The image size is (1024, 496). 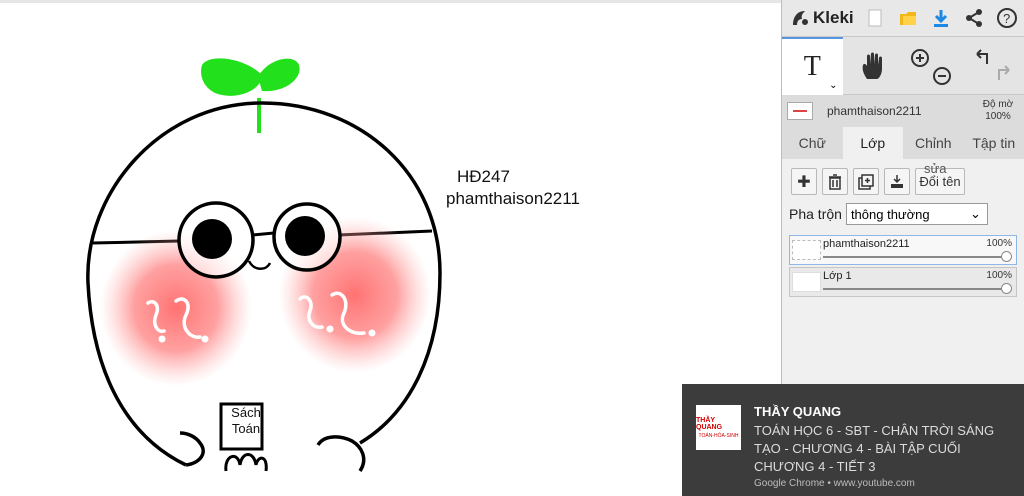 What do you see at coordinates (935, 168) in the screenshot?
I see `rename-overlay-text: sửa` at bounding box center [935, 168].